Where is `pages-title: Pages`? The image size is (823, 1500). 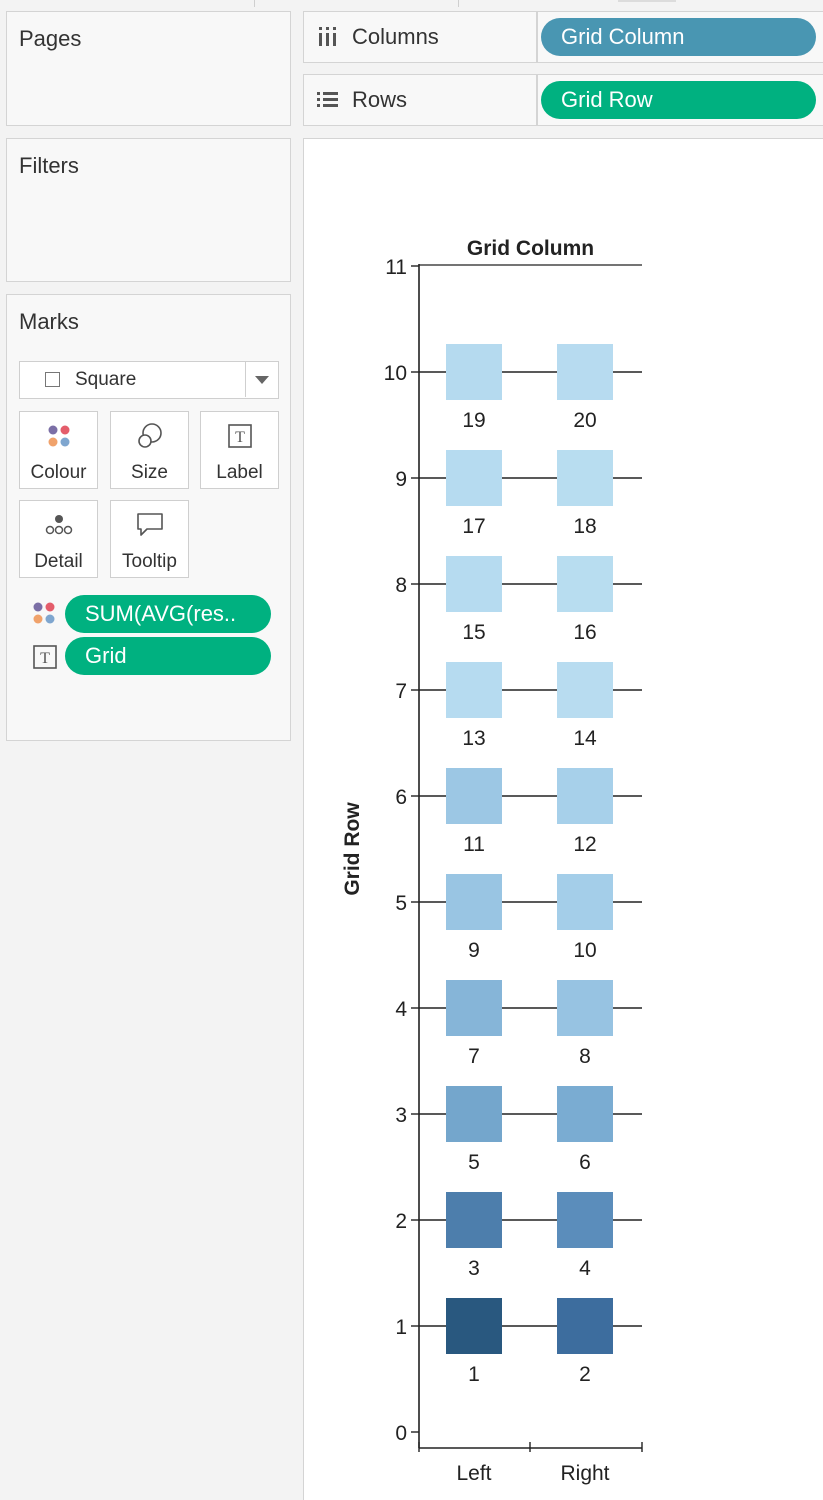 pages-title: Pages is located at coordinates (50, 38).